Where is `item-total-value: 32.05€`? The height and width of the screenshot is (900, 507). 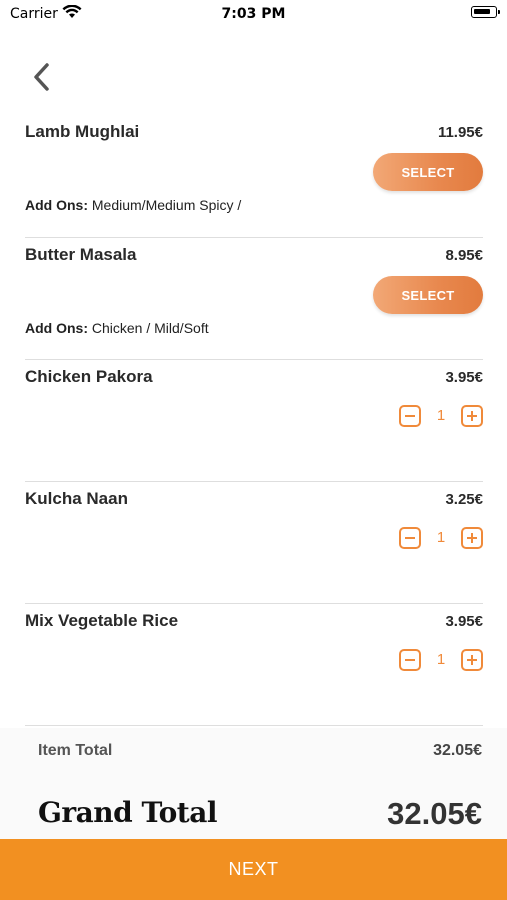
item-total-value: 32.05€ is located at coordinates (457, 750).